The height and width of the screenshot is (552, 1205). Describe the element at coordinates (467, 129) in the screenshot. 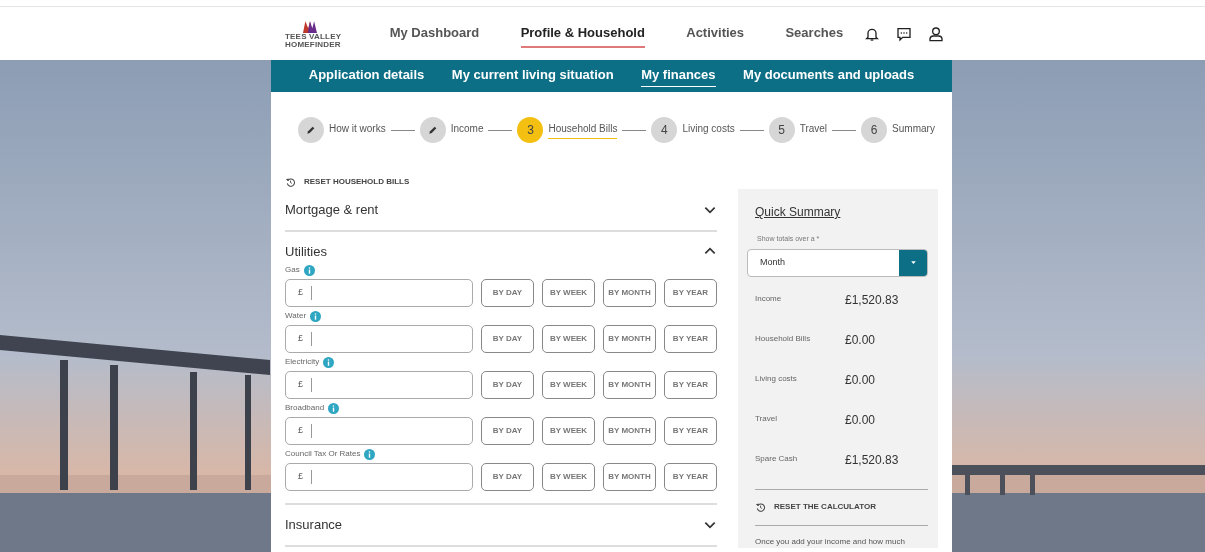

I see `step-label: Income` at that location.